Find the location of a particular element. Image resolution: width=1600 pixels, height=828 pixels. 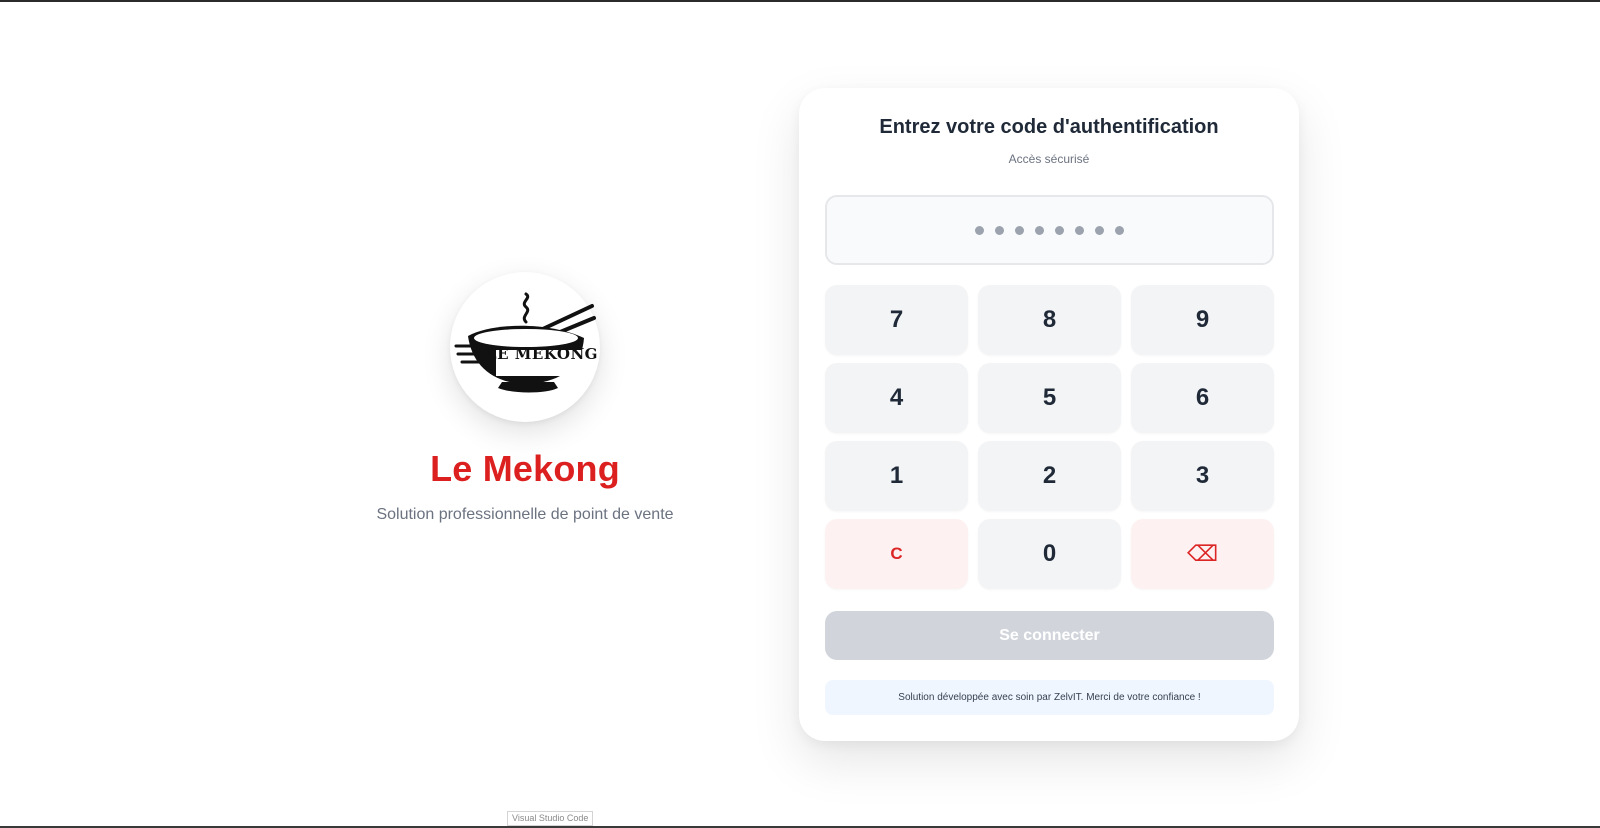

brand-name: Le Mekong is located at coordinates (525, 468).